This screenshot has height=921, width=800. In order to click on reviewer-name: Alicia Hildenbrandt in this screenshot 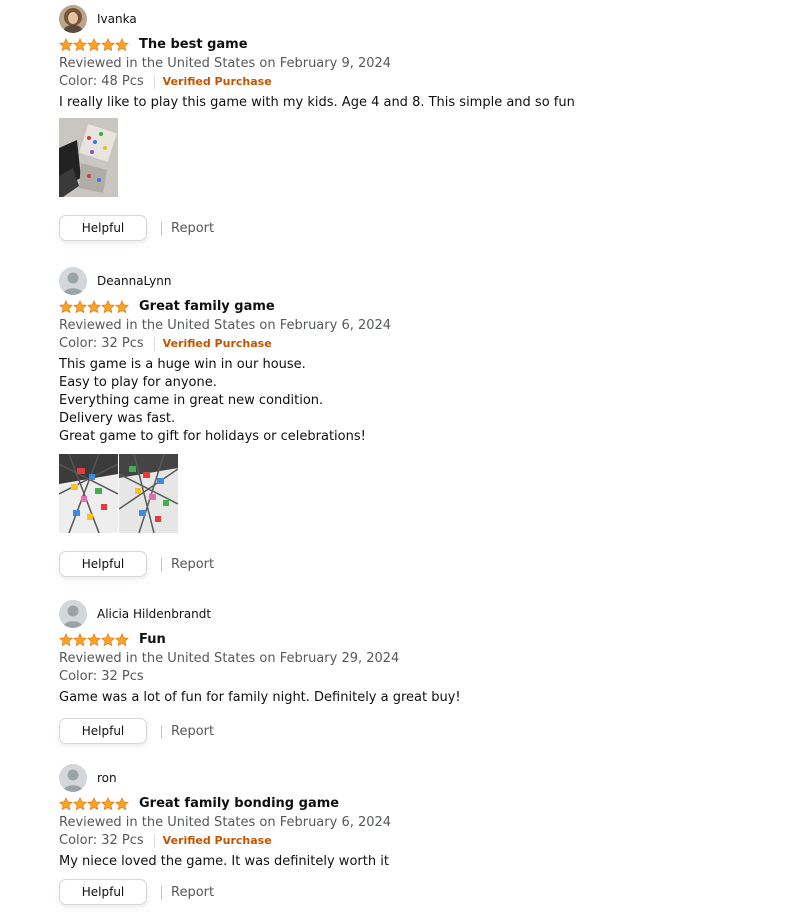, I will do `click(154, 614)`.